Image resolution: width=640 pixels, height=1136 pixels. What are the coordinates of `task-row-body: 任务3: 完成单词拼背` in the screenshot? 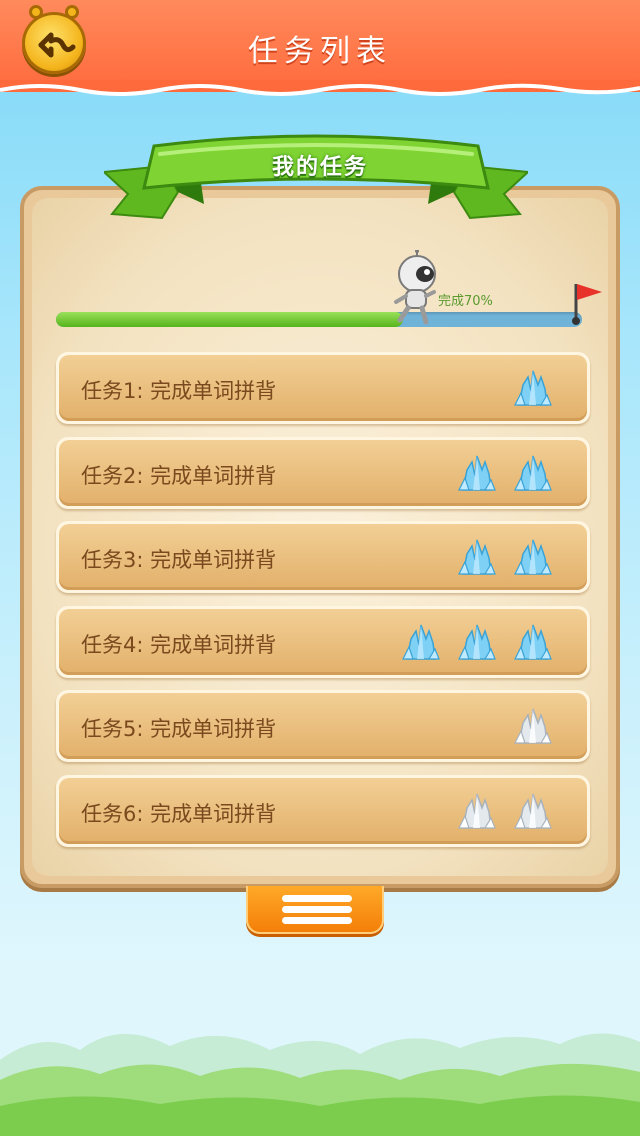 It's located at (323, 557).